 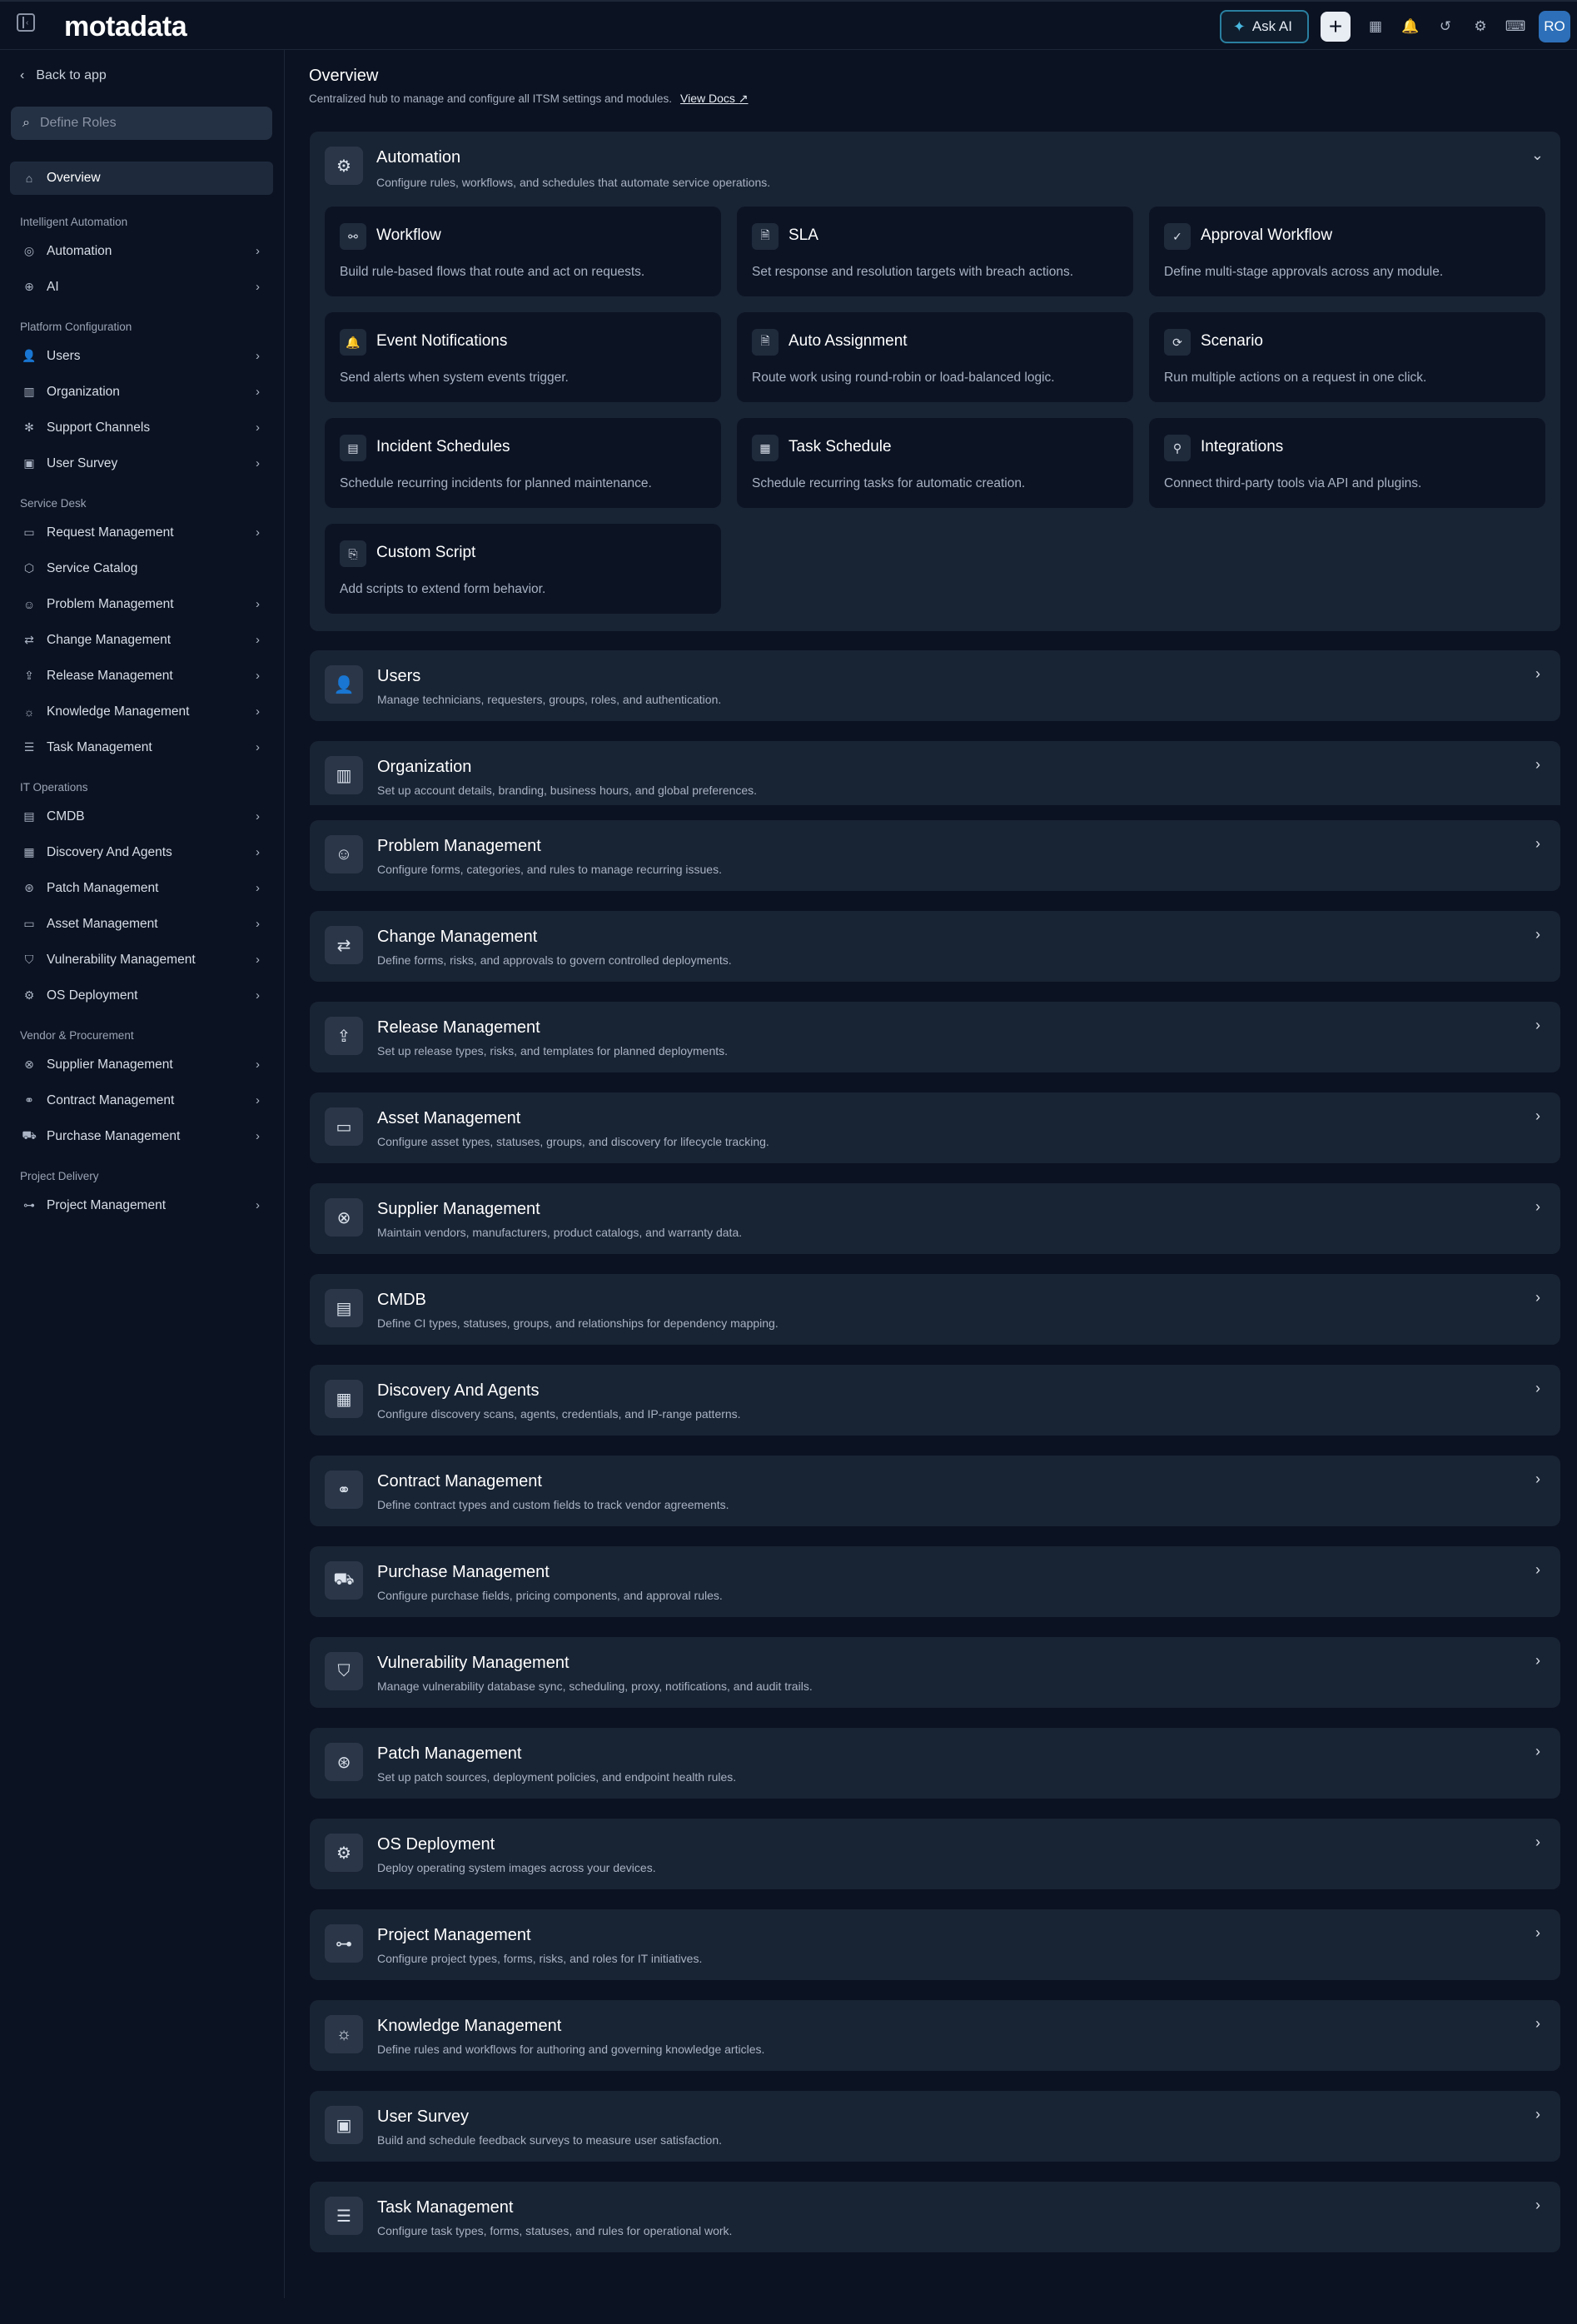 I want to click on sidebar-item-problem-management: ☺ Problem Management ›, so click(x=141, y=604).